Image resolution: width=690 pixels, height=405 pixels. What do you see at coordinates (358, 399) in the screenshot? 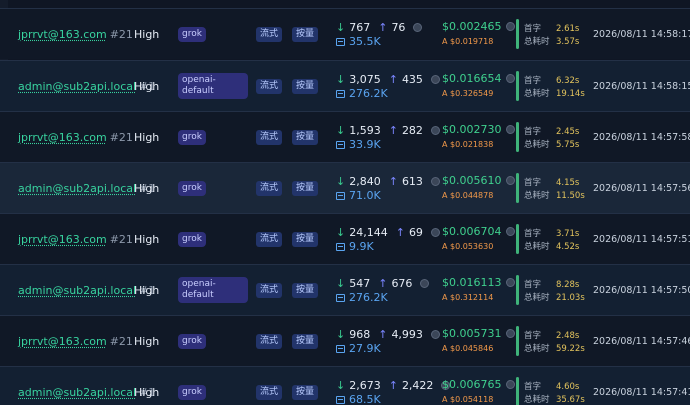
I see `cache-tokens-line: 68.5K` at bounding box center [358, 399].